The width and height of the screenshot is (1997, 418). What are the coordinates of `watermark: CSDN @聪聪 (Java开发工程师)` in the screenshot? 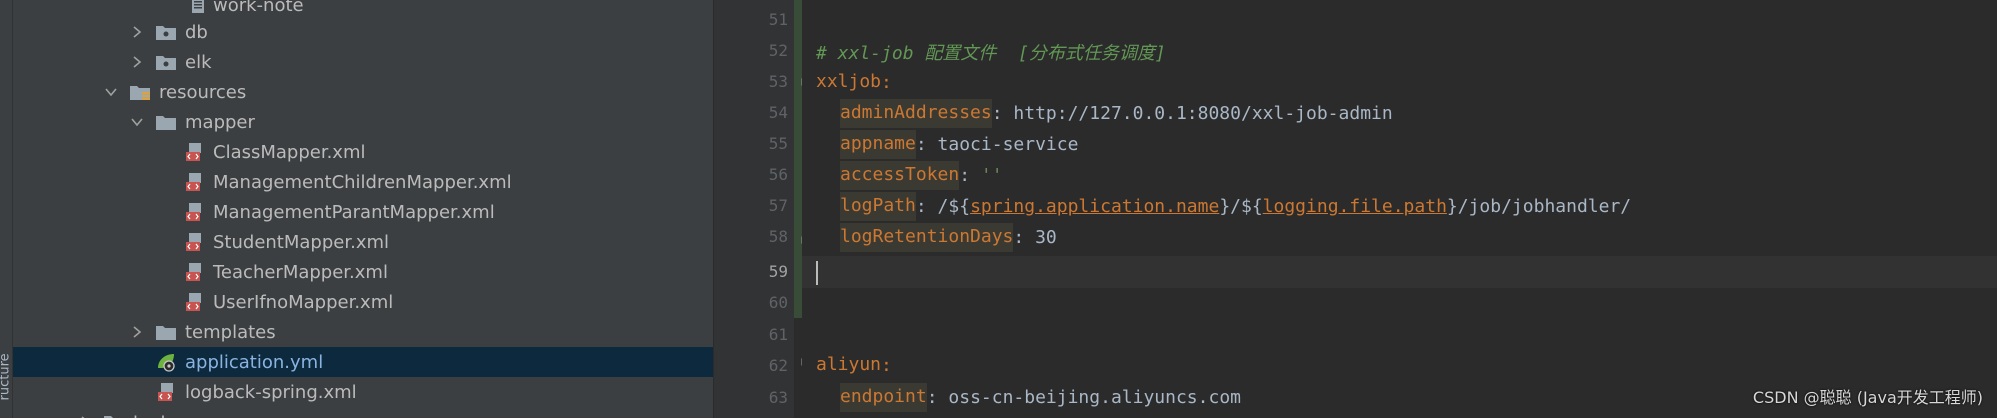 It's located at (1867, 397).